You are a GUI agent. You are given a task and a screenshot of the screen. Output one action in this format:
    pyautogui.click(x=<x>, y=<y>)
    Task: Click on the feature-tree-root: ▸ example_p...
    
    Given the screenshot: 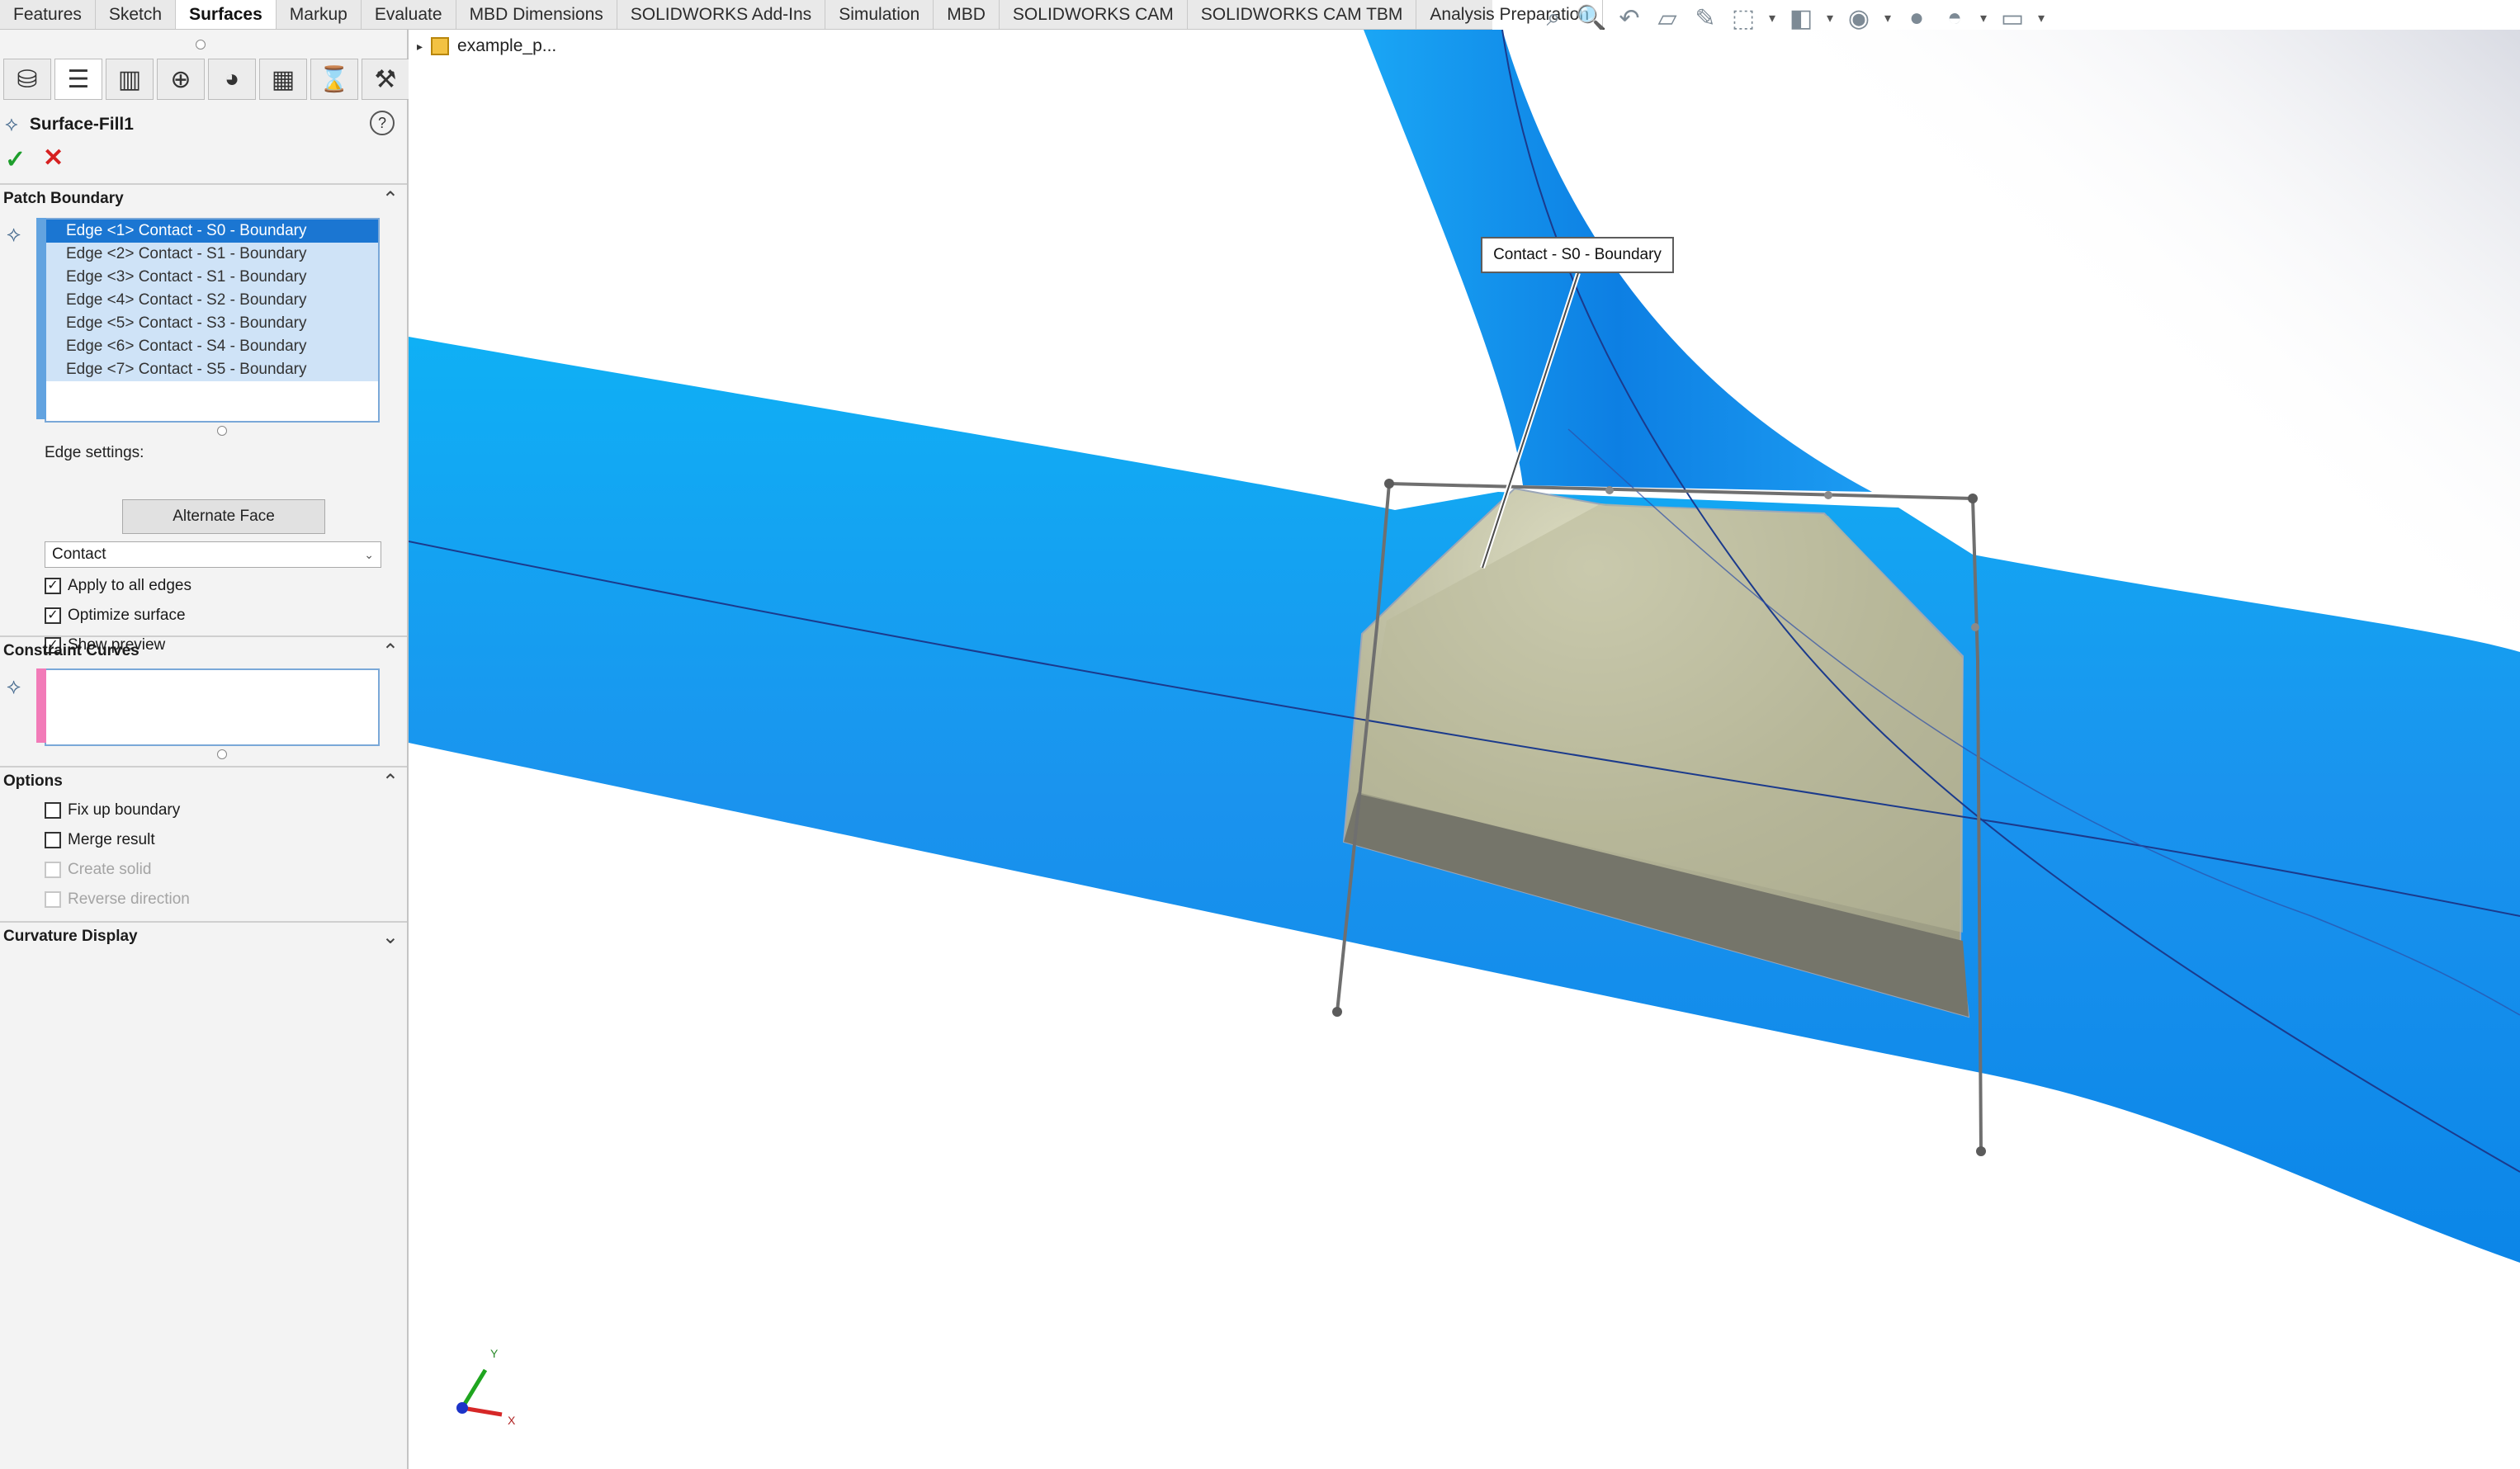 What is the action you would take?
    pyautogui.click(x=486, y=46)
    